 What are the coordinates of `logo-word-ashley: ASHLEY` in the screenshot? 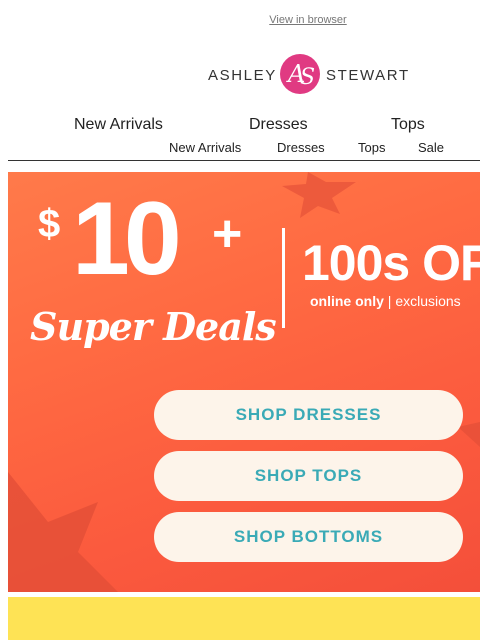 It's located at (242, 75).